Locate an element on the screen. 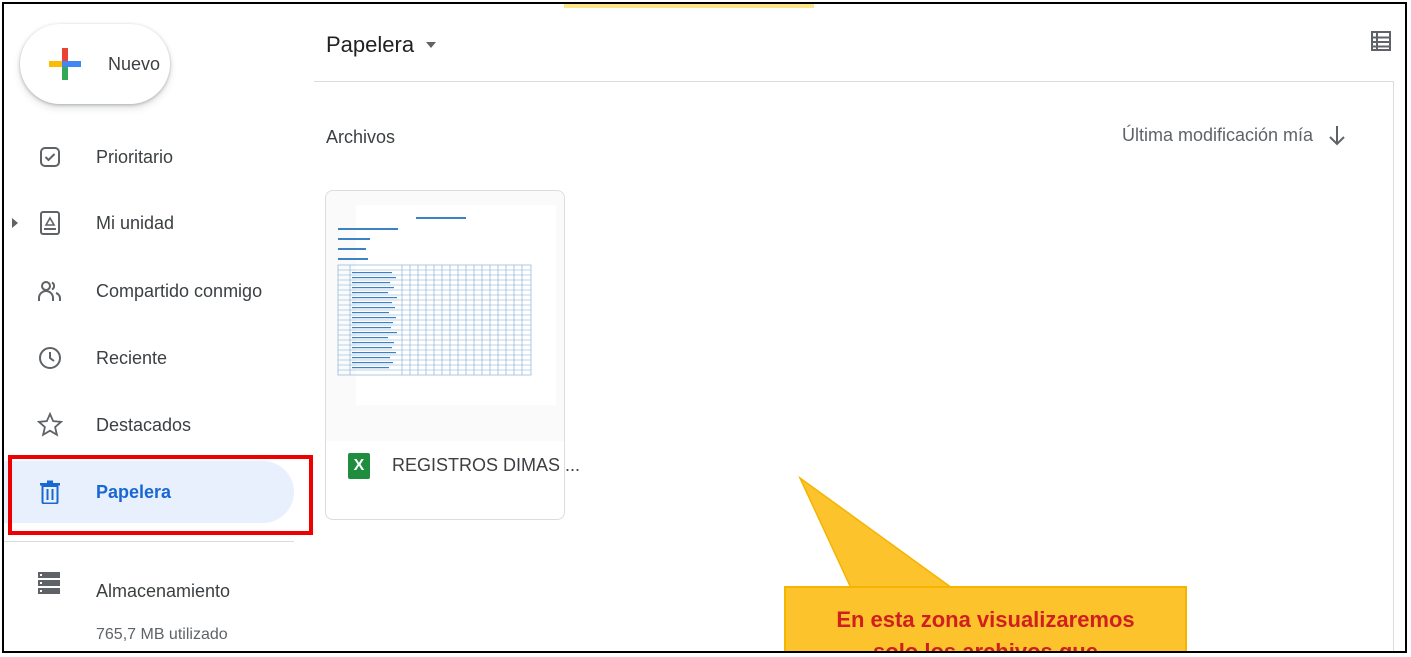 This screenshot has width=1411, height=657. drive-icon is located at coordinates (50, 223).